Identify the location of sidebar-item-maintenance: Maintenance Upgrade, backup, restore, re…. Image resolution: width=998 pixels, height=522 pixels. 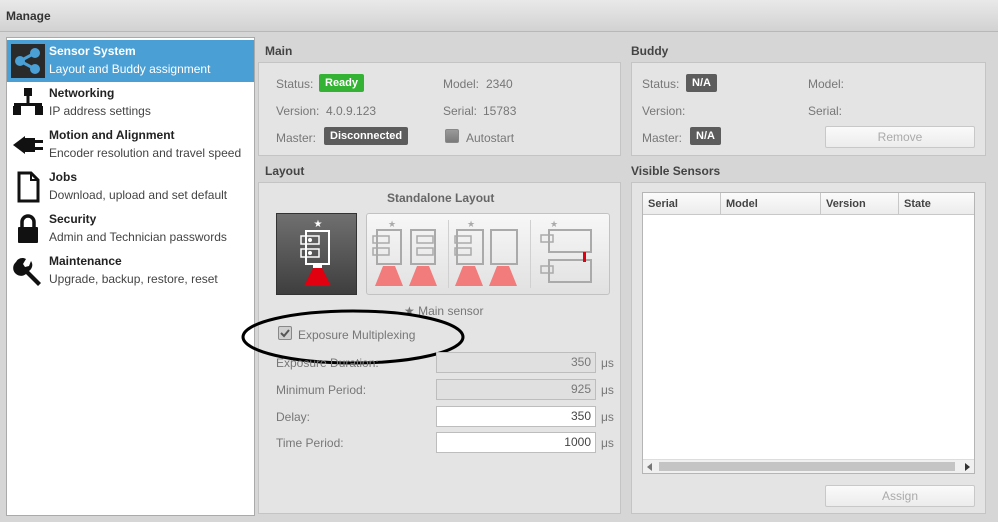
(130, 271).